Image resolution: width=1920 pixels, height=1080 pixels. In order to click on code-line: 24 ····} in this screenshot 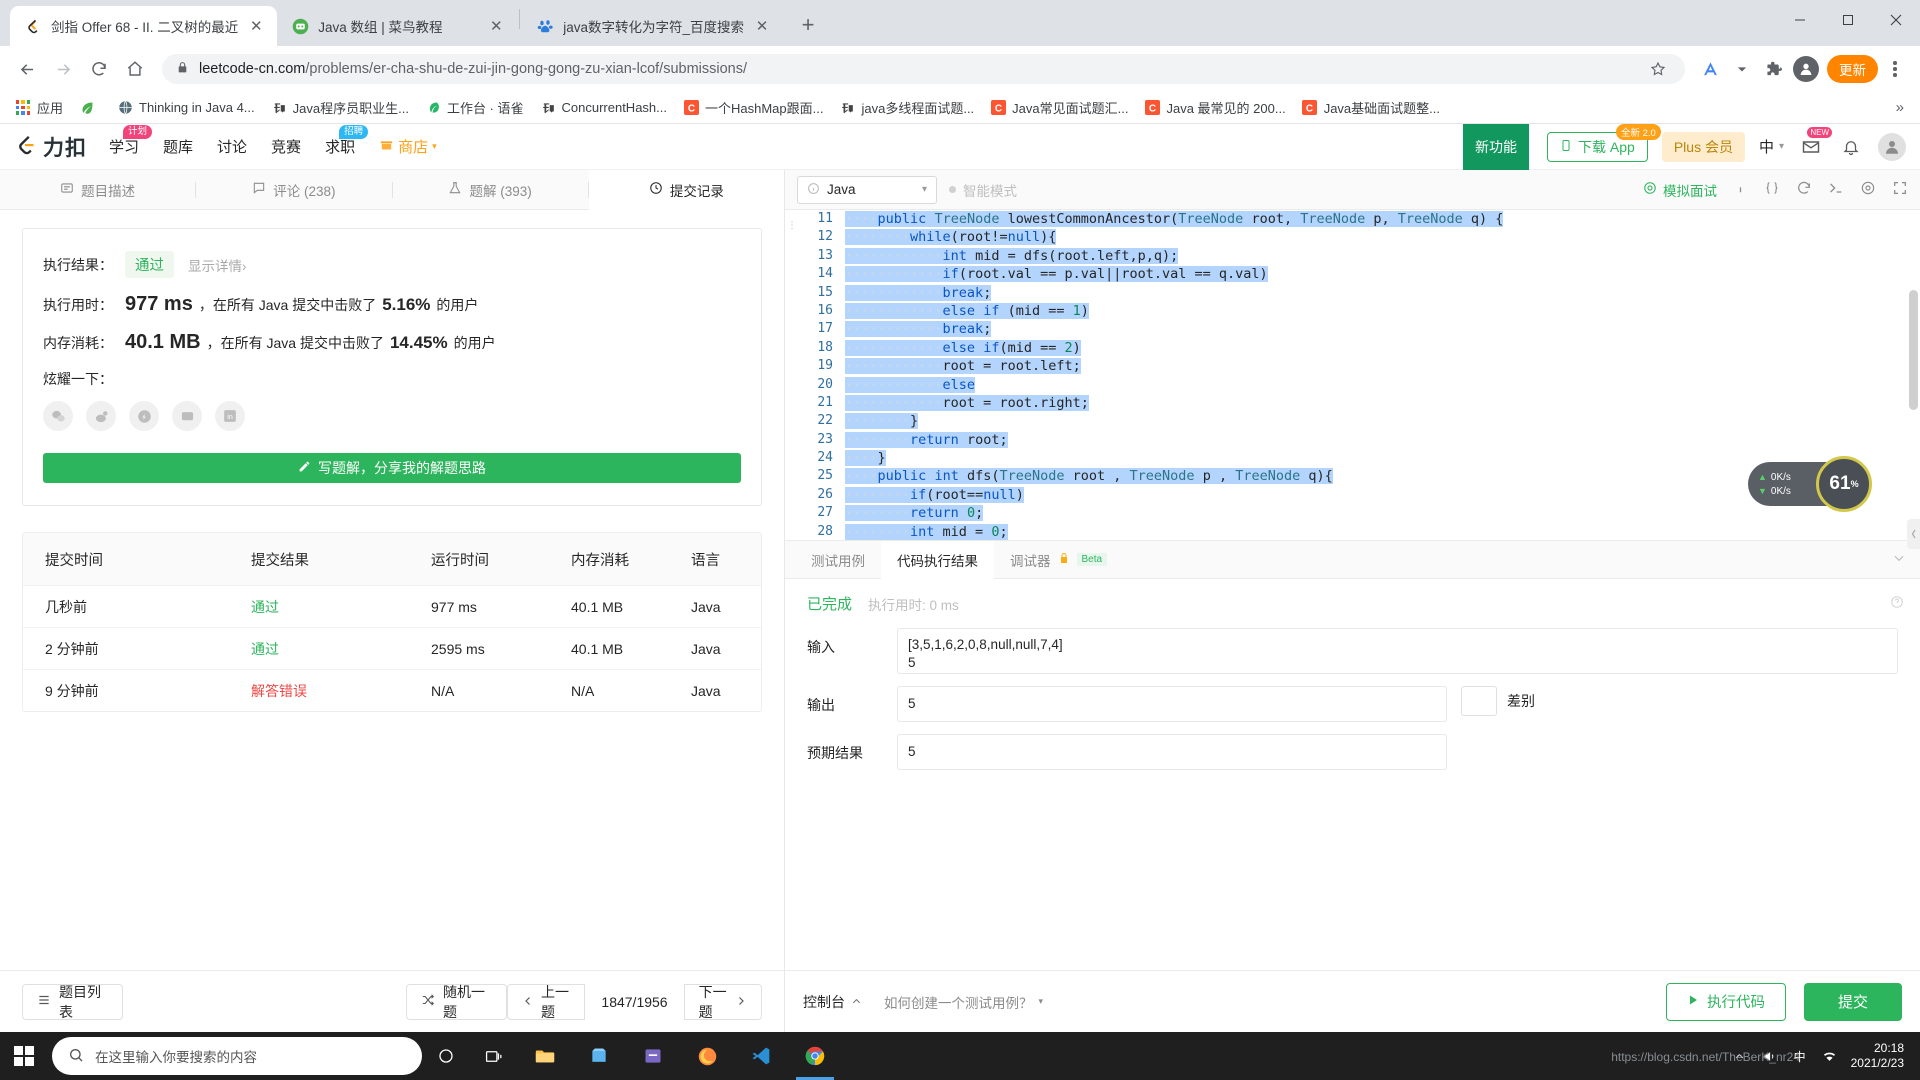, I will do `click(1359, 458)`.